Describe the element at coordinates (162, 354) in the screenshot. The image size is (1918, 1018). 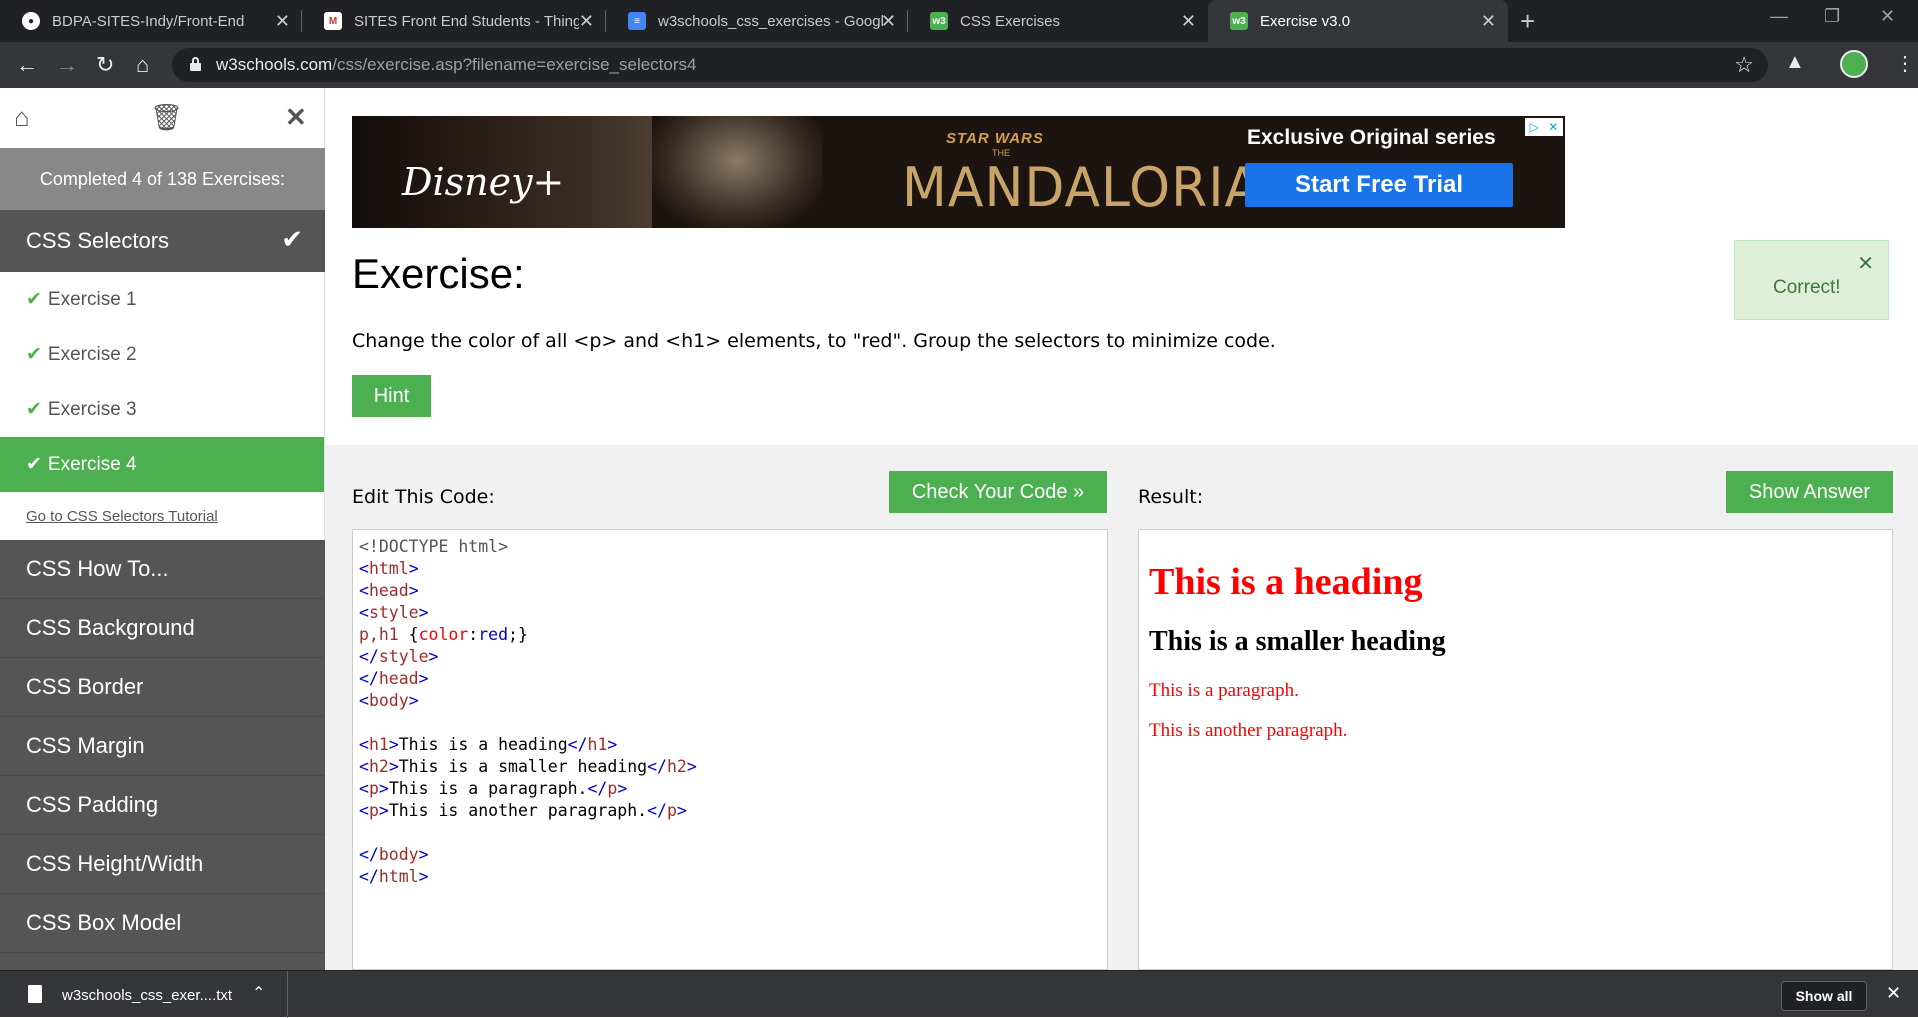
I see `sidebar-item-exercise-2: ✔ Exercise 2` at that location.